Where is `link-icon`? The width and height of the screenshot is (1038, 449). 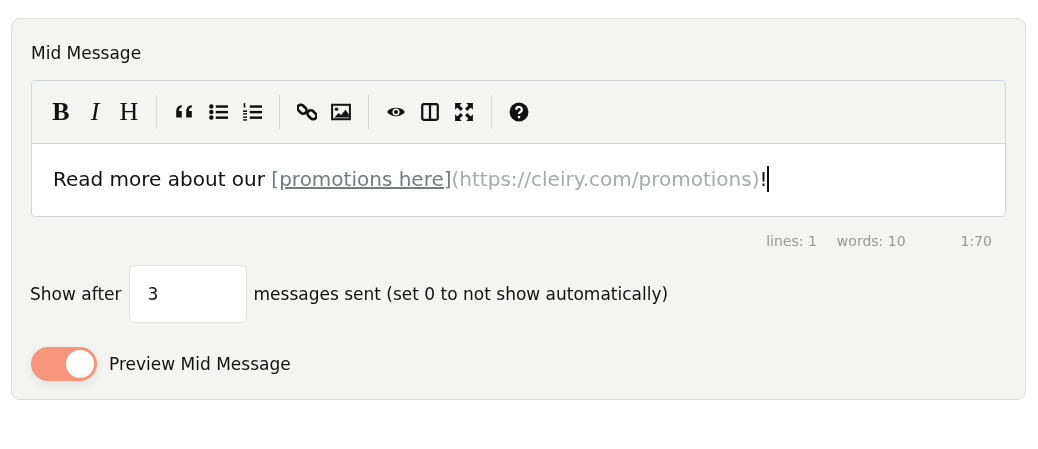 link-icon is located at coordinates (307, 112).